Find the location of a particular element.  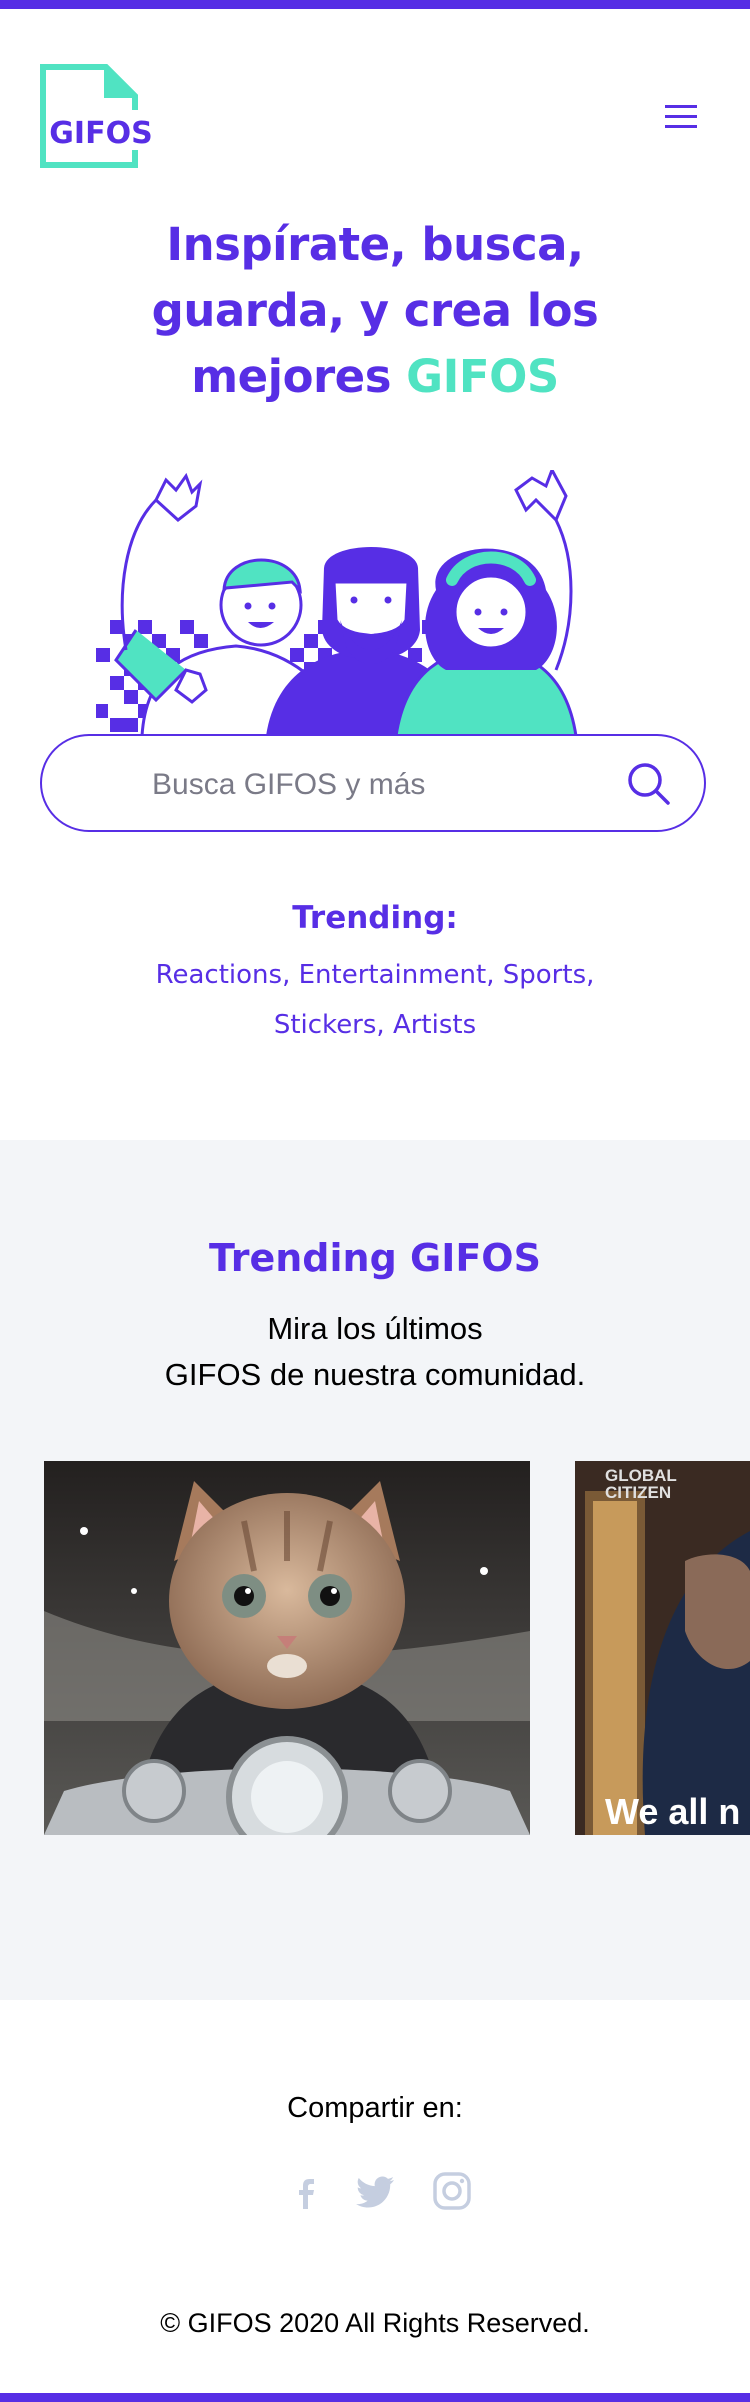

twitter-icon is located at coordinates (376, 2191).